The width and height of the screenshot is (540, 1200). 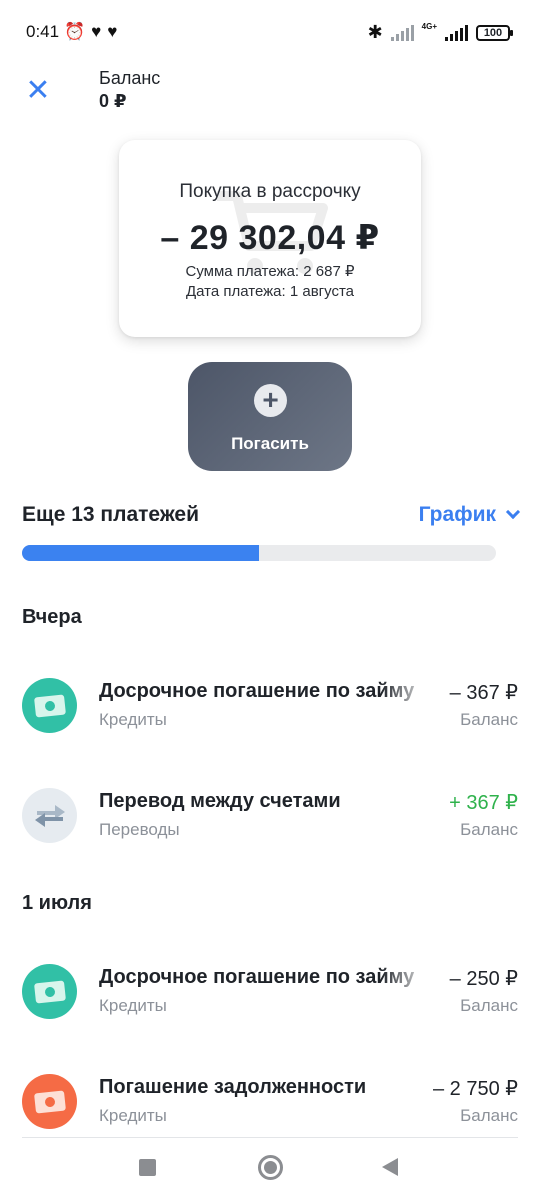 I want to click on close-icon: ✕, so click(x=38, y=90).